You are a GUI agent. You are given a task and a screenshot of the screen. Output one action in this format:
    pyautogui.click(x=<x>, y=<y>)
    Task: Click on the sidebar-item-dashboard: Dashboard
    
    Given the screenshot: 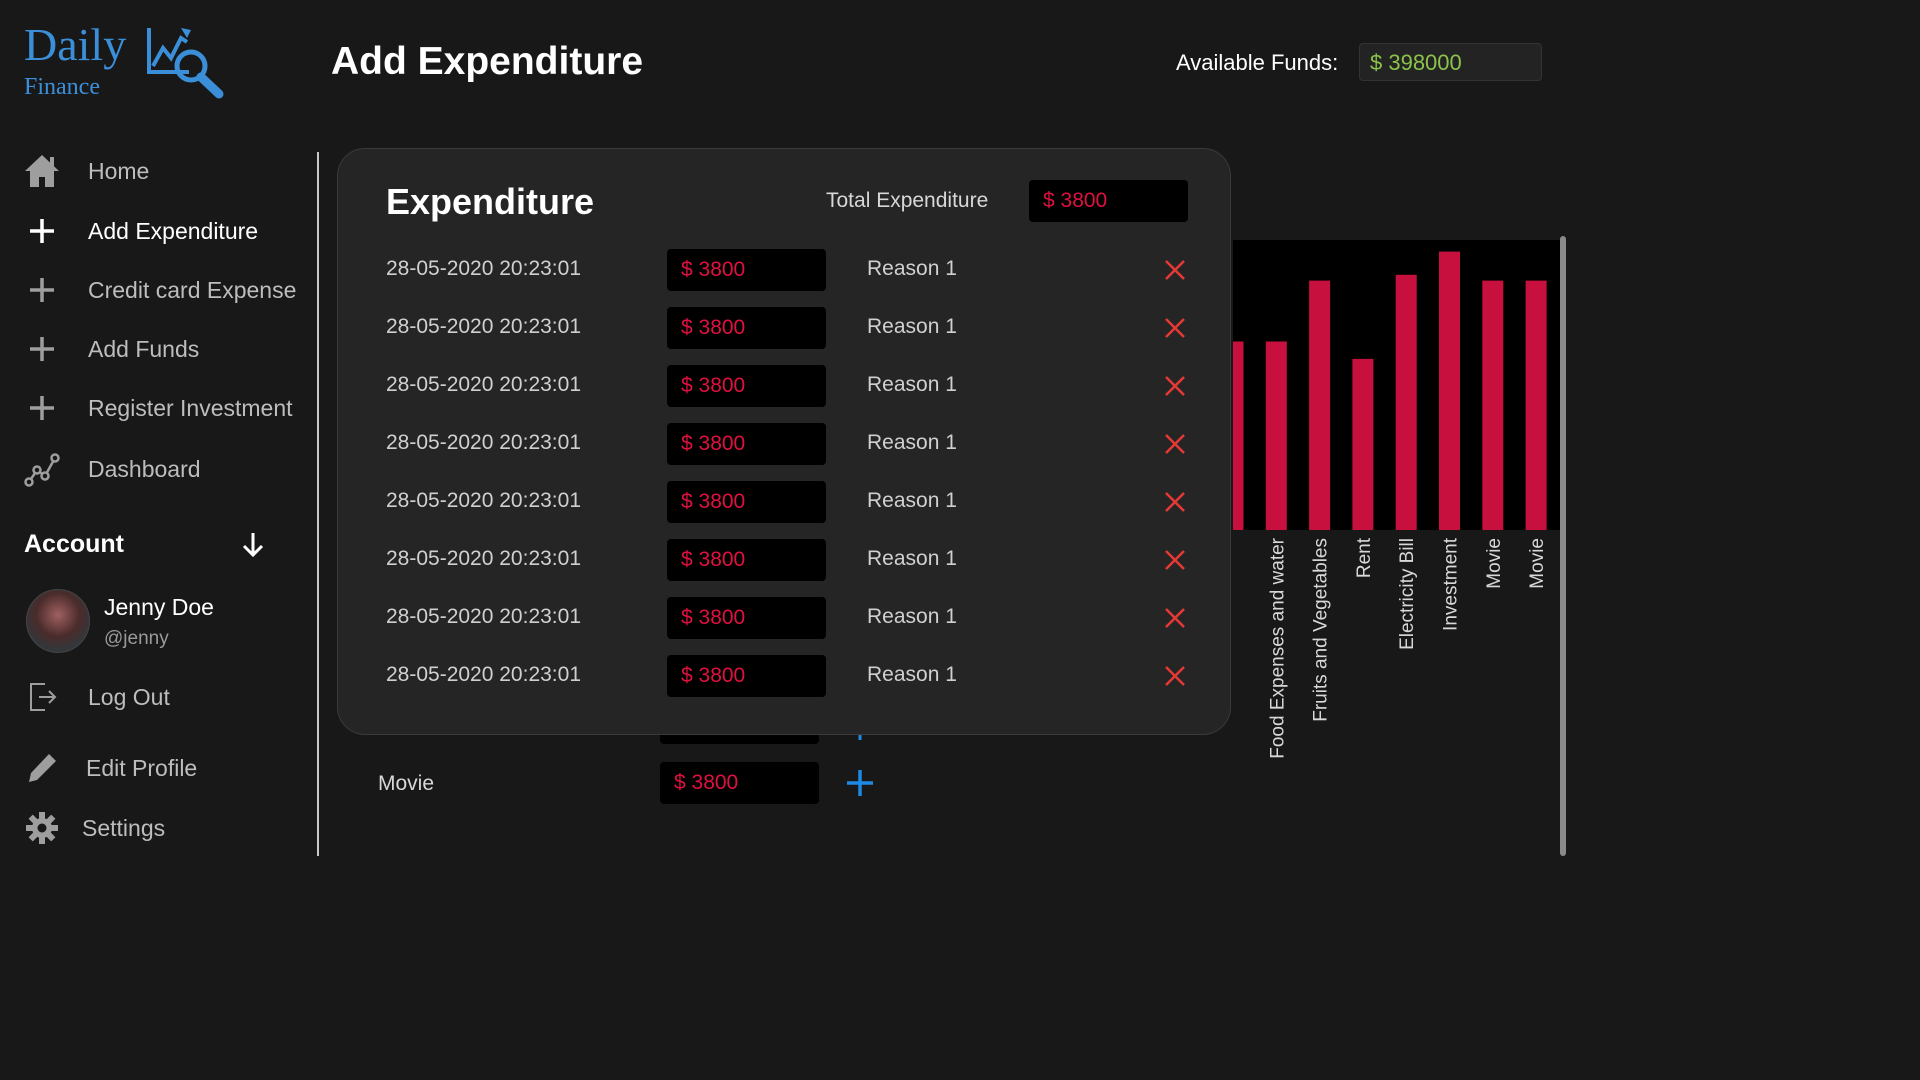 What is the action you would take?
    pyautogui.click(x=167, y=469)
    